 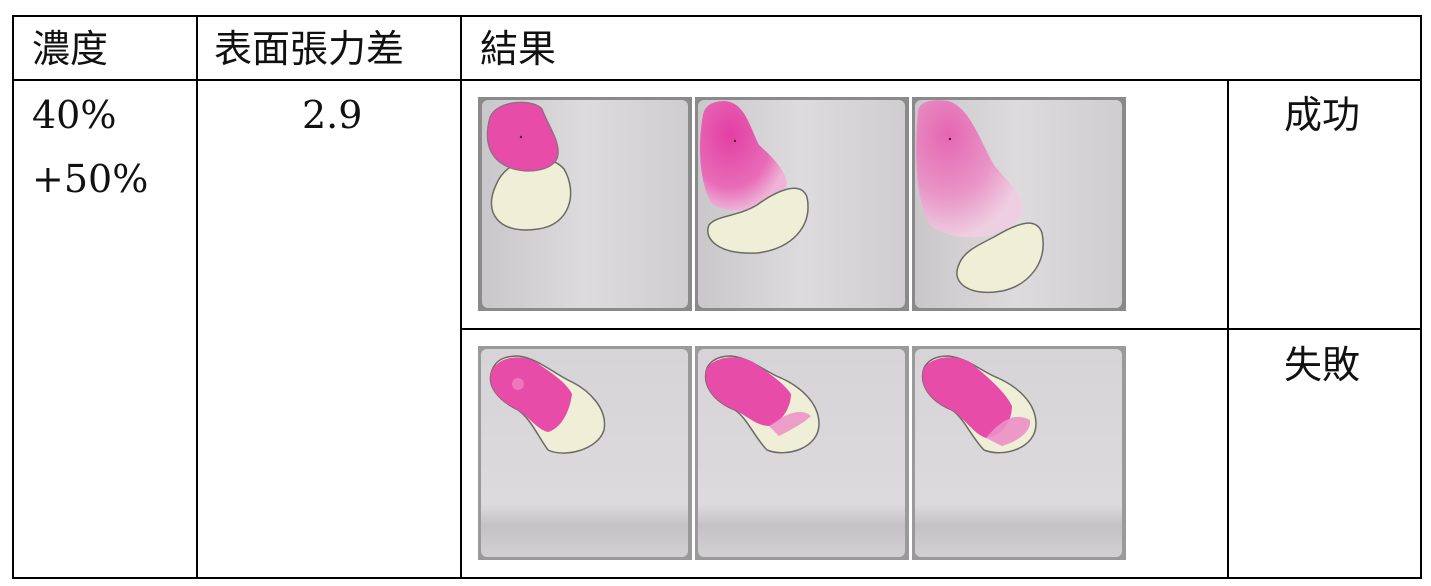 What do you see at coordinates (309, 49) in the screenshot?
I see `header-surface-tension-diff: 表面張力差` at bounding box center [309, 49].